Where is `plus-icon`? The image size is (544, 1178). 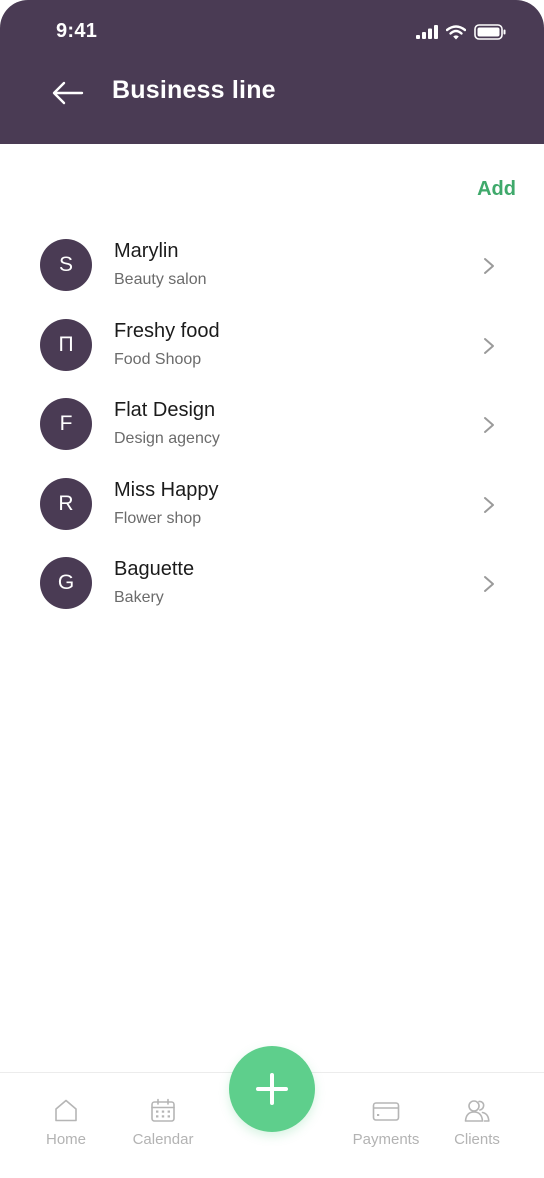 plus-icon is located at coordinates (272, 1089).